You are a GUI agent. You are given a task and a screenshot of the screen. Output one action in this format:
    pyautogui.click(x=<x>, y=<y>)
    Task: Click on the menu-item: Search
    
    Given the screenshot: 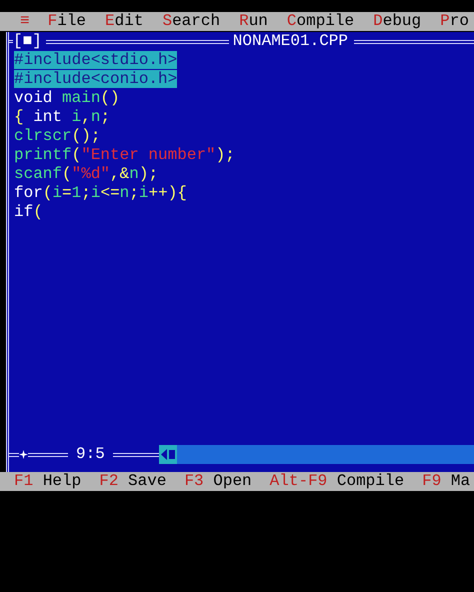 What is the action you would take?
    pyautogui.click(x=191, y=21)
    